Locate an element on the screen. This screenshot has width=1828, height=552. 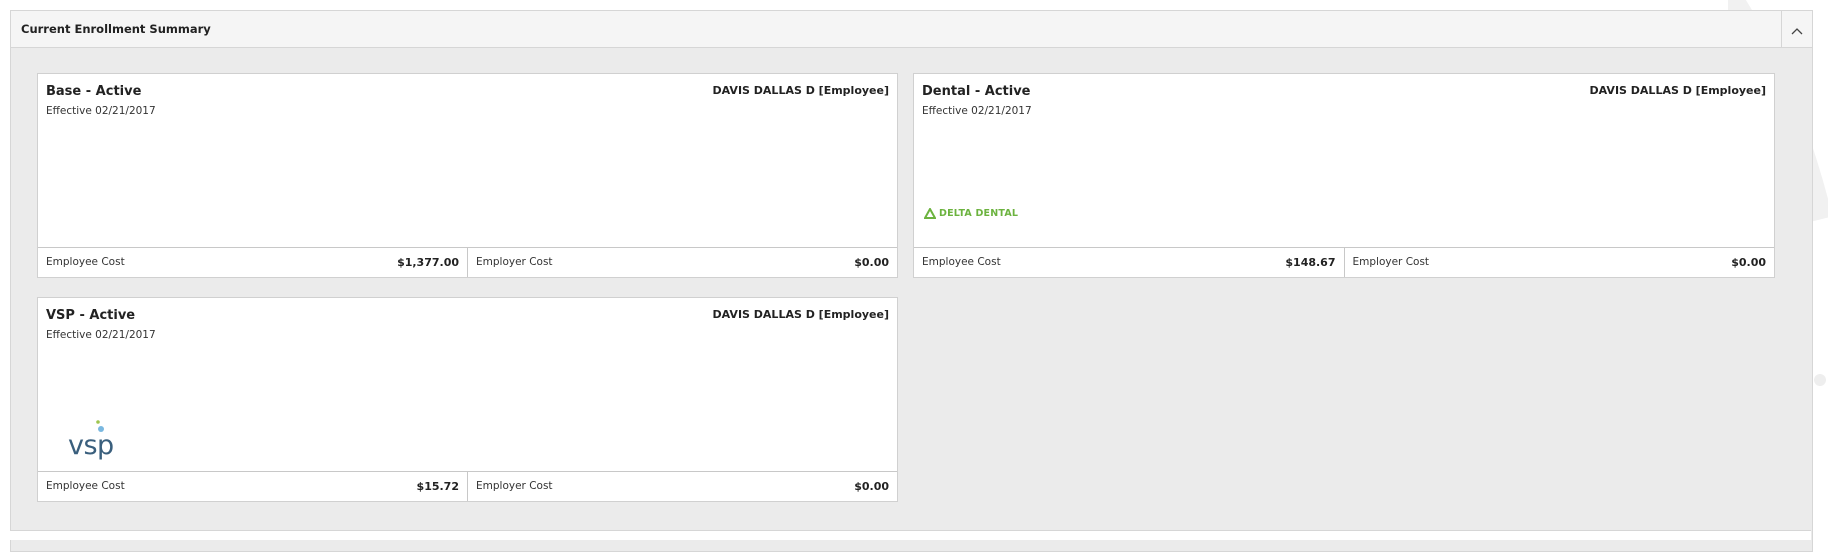
employee-cost-cell: Employee Cost $15.72 is located at coordinates (252, 486).